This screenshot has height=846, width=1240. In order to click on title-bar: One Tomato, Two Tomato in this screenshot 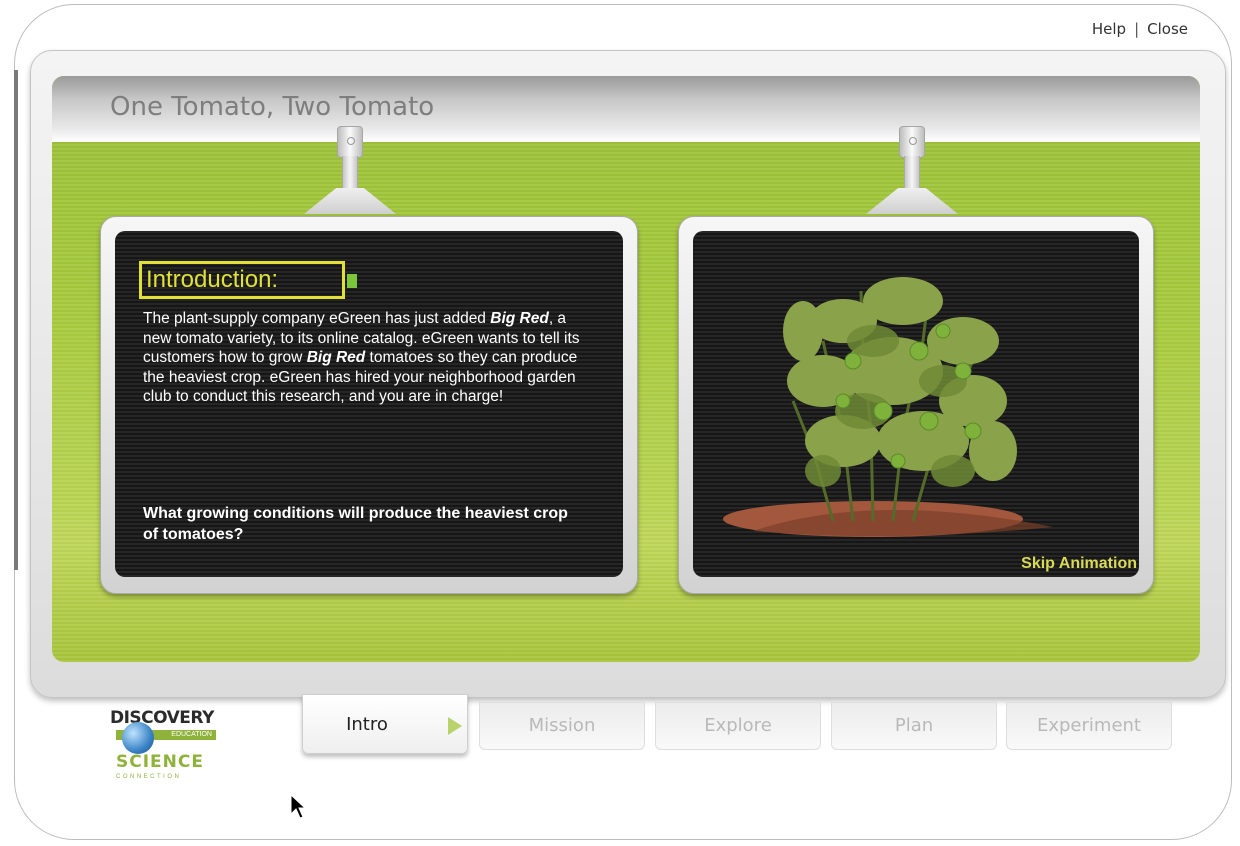, I will do `click(626, 109)`.